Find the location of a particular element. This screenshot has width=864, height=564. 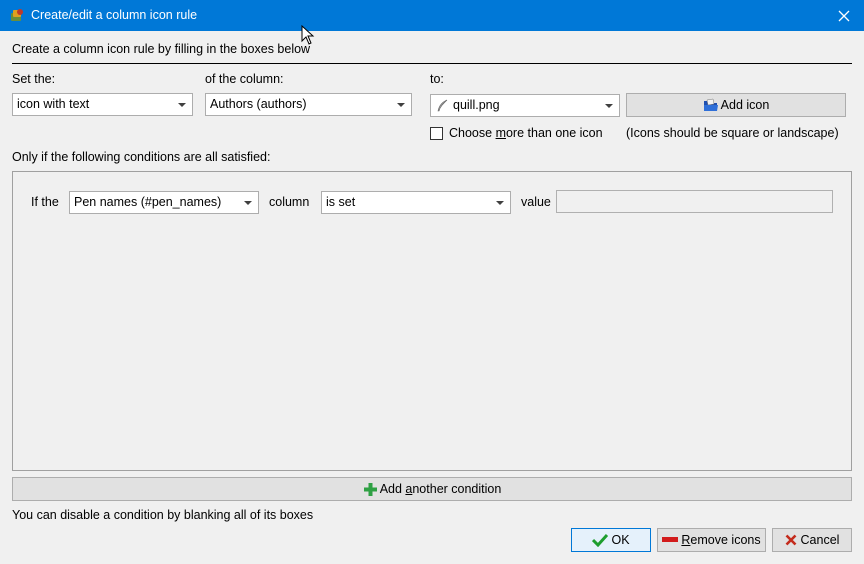

title-bar: Create/edit a column icon rule is located at coordinates (432, 15).